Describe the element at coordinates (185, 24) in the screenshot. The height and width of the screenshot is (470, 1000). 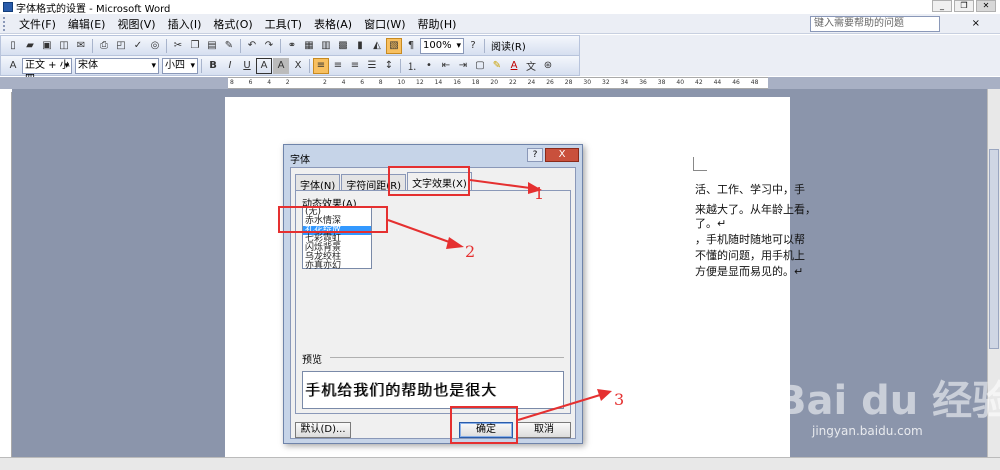
I see `menu-insert: 插入(I)` at that location.